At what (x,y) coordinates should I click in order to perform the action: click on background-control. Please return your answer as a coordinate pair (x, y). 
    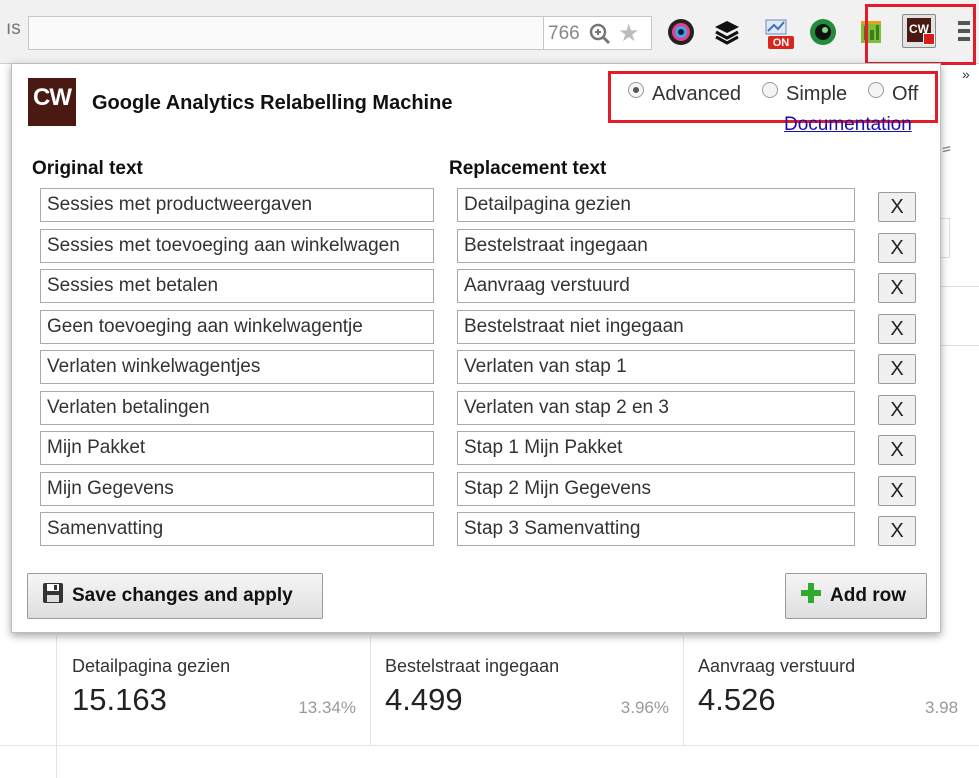
    Looking at the image, I should click on (945, 238).